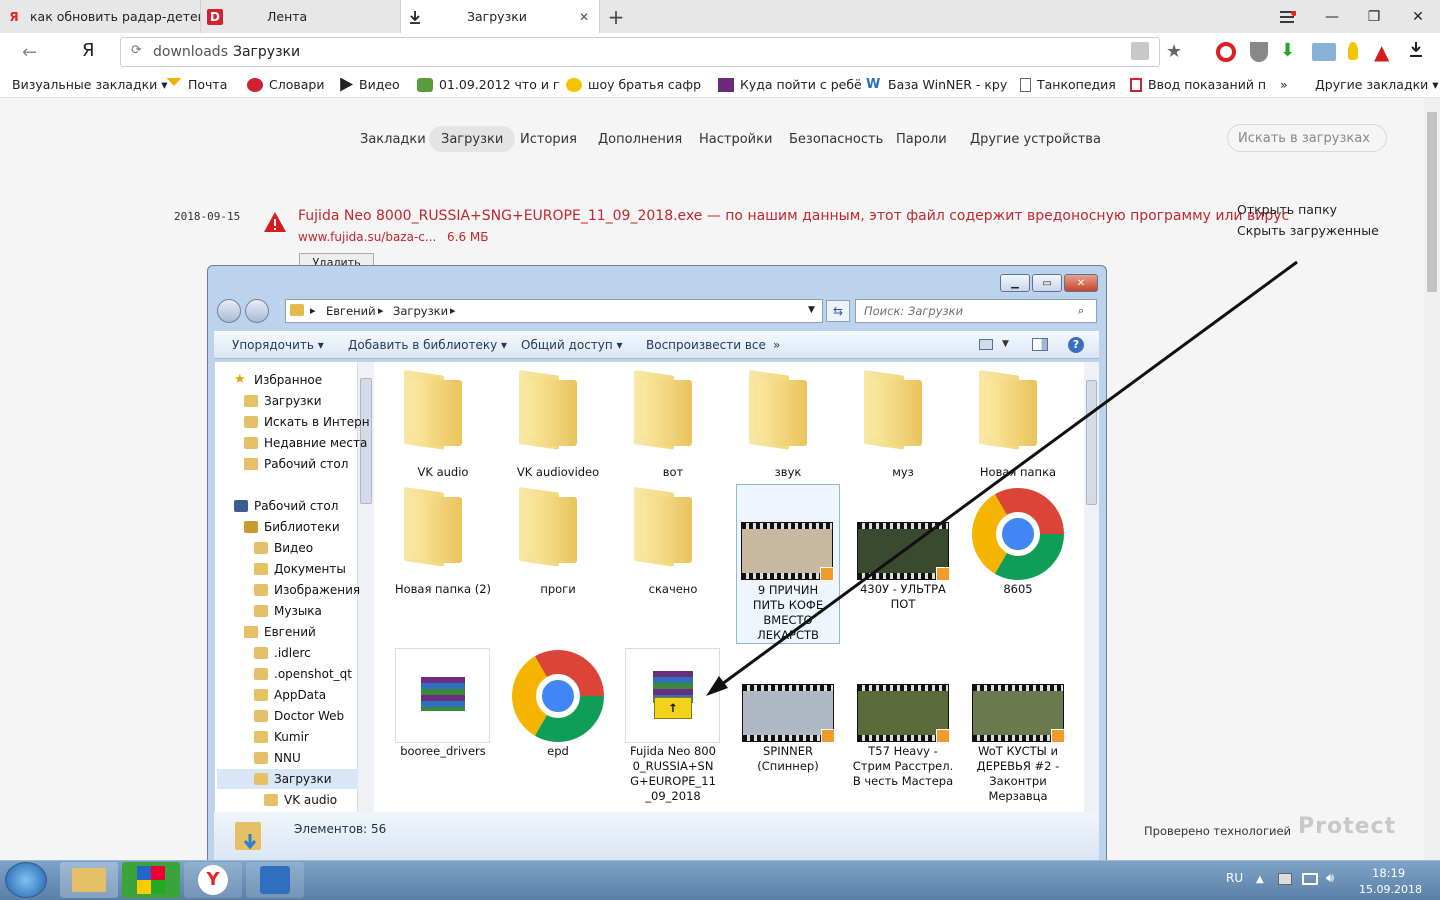 The image size is (1440, 900). Describe the element at coordinates (307, 590) in the screenshot. I see `nav-item: Изображения` at that location.